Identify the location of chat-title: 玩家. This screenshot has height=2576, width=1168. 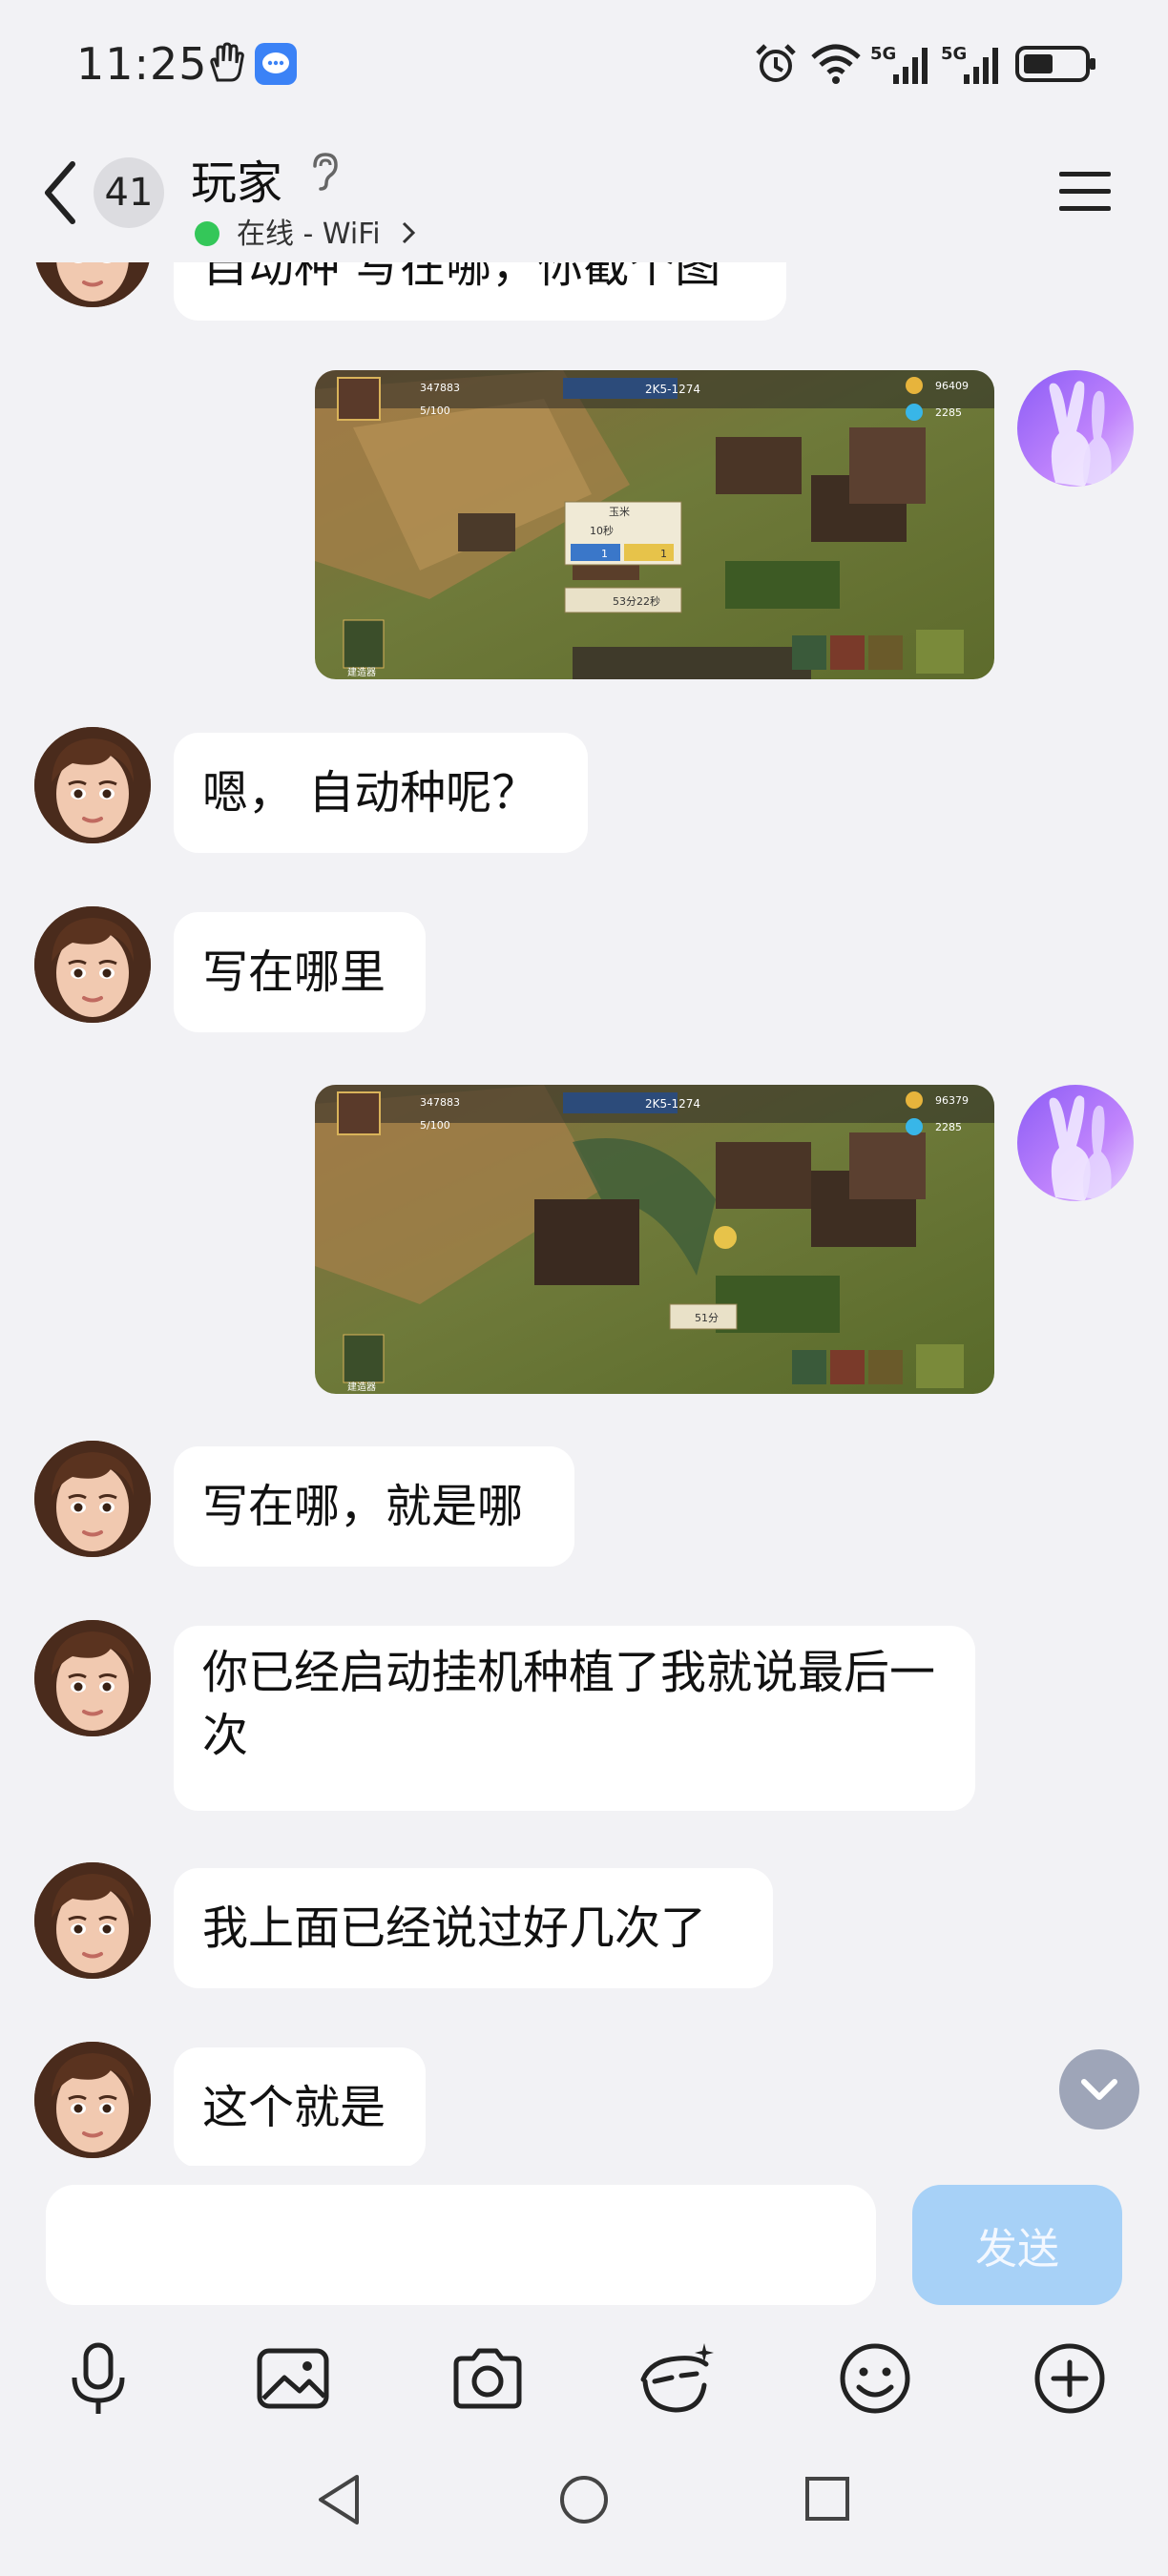
(236, 178).